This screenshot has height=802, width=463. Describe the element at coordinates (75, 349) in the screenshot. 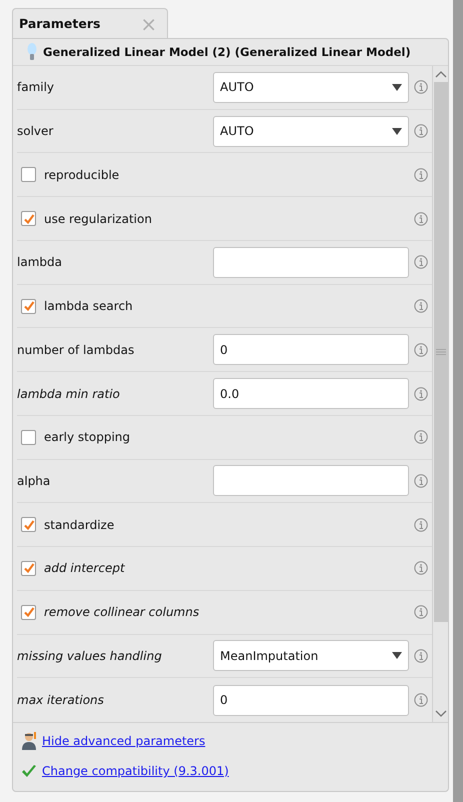

I see `parameter-label: number of lambdas` at that location.